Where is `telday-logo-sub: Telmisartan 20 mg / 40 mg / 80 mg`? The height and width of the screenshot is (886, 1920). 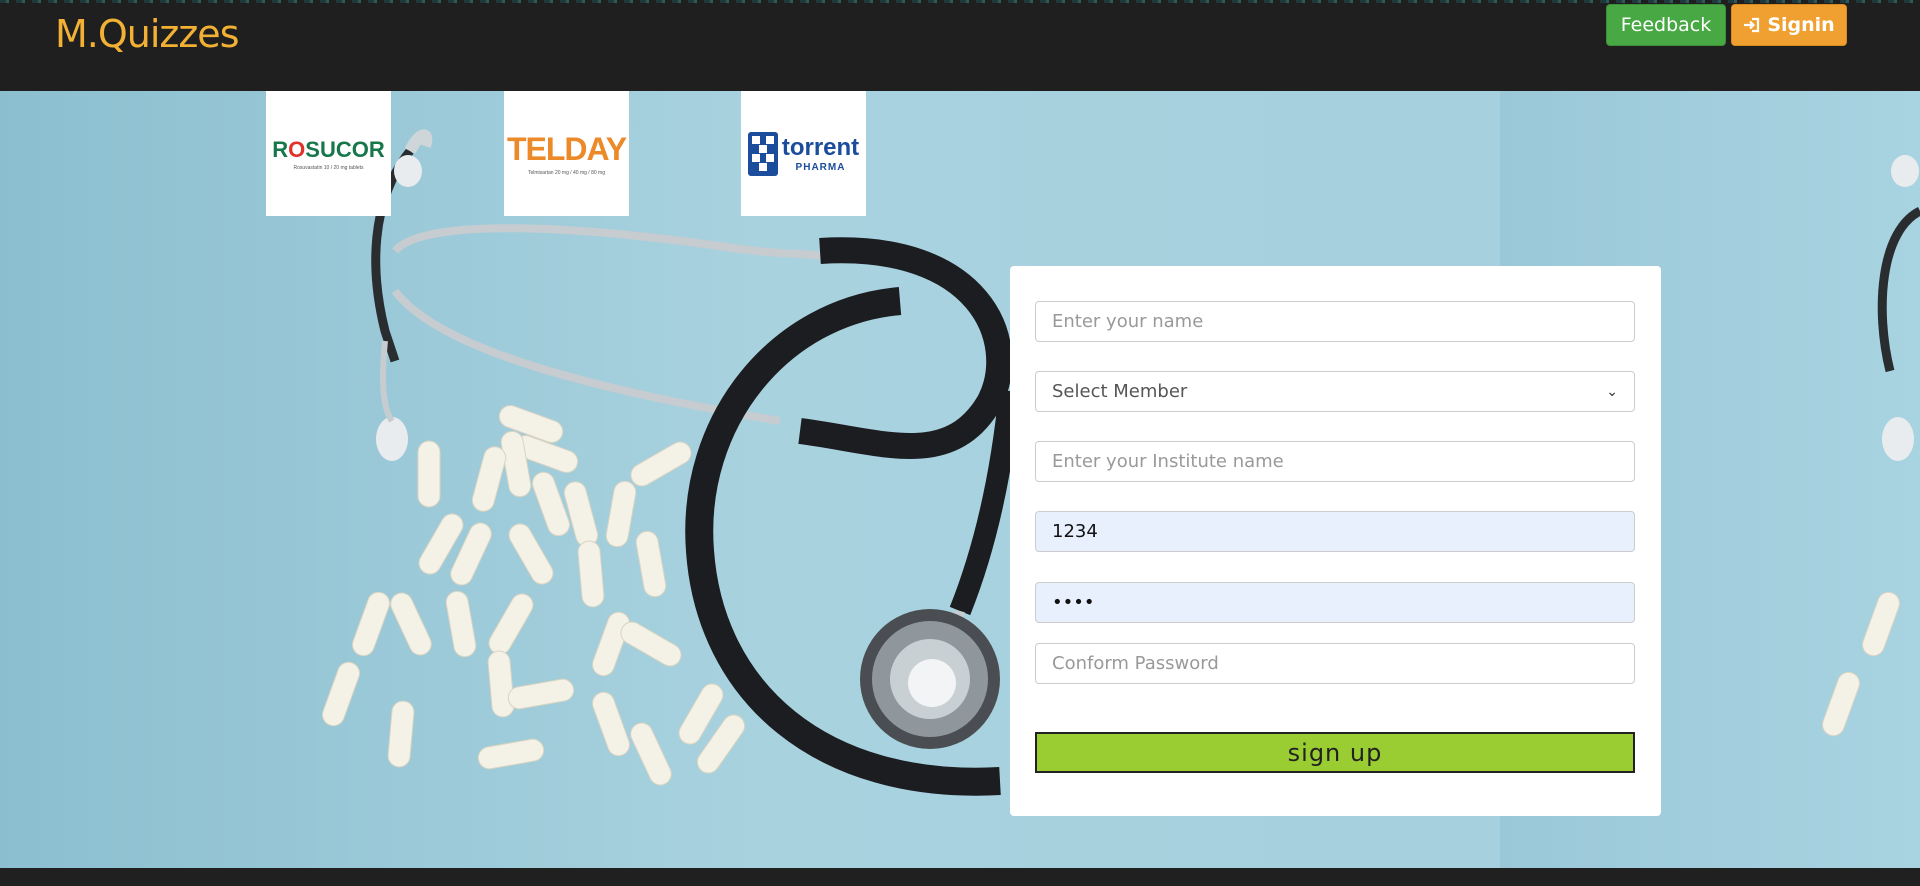 telday-logo-sub: Telmisartan 20 mg / 40 mg / 80 mg is located at coordinates (566, 173).